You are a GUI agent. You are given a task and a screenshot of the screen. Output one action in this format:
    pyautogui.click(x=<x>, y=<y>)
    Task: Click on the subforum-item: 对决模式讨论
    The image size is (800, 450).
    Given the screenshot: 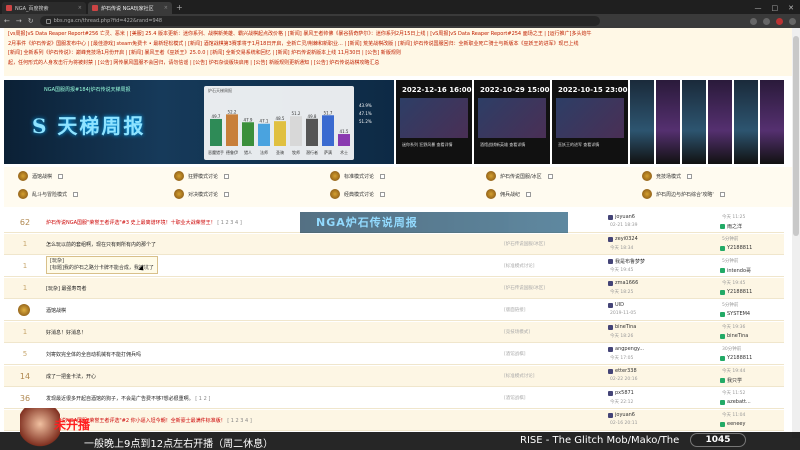 What is the action you would take?
    pyautogui.click(x=202, y=194)
    